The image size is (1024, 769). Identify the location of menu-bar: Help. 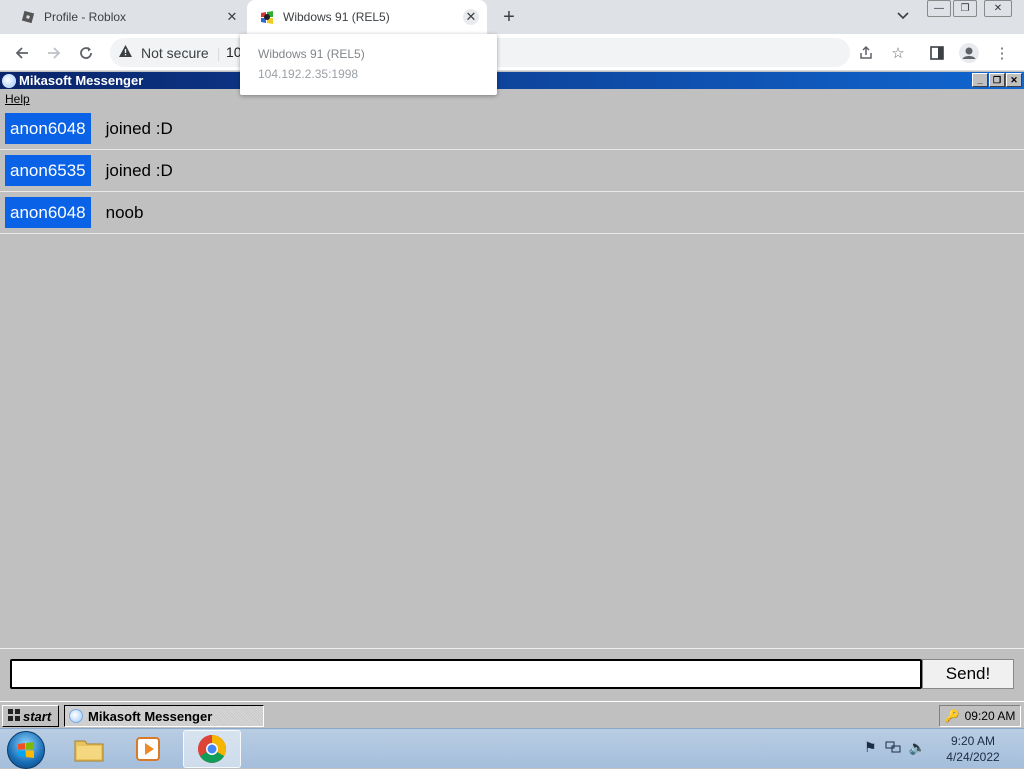
(512, 98).